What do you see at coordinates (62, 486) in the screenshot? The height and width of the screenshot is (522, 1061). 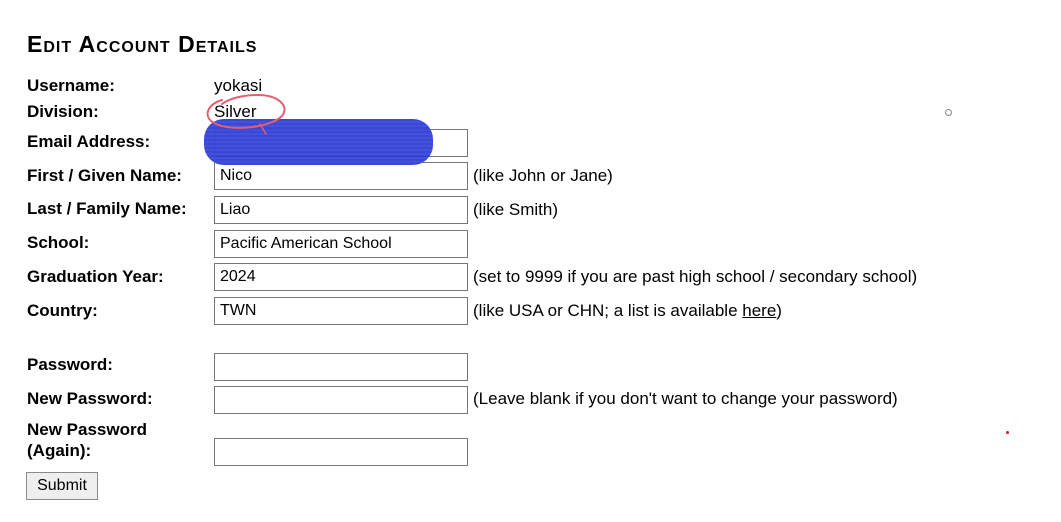 I see `submit-button: Submit` at bounding box center [62, 486].